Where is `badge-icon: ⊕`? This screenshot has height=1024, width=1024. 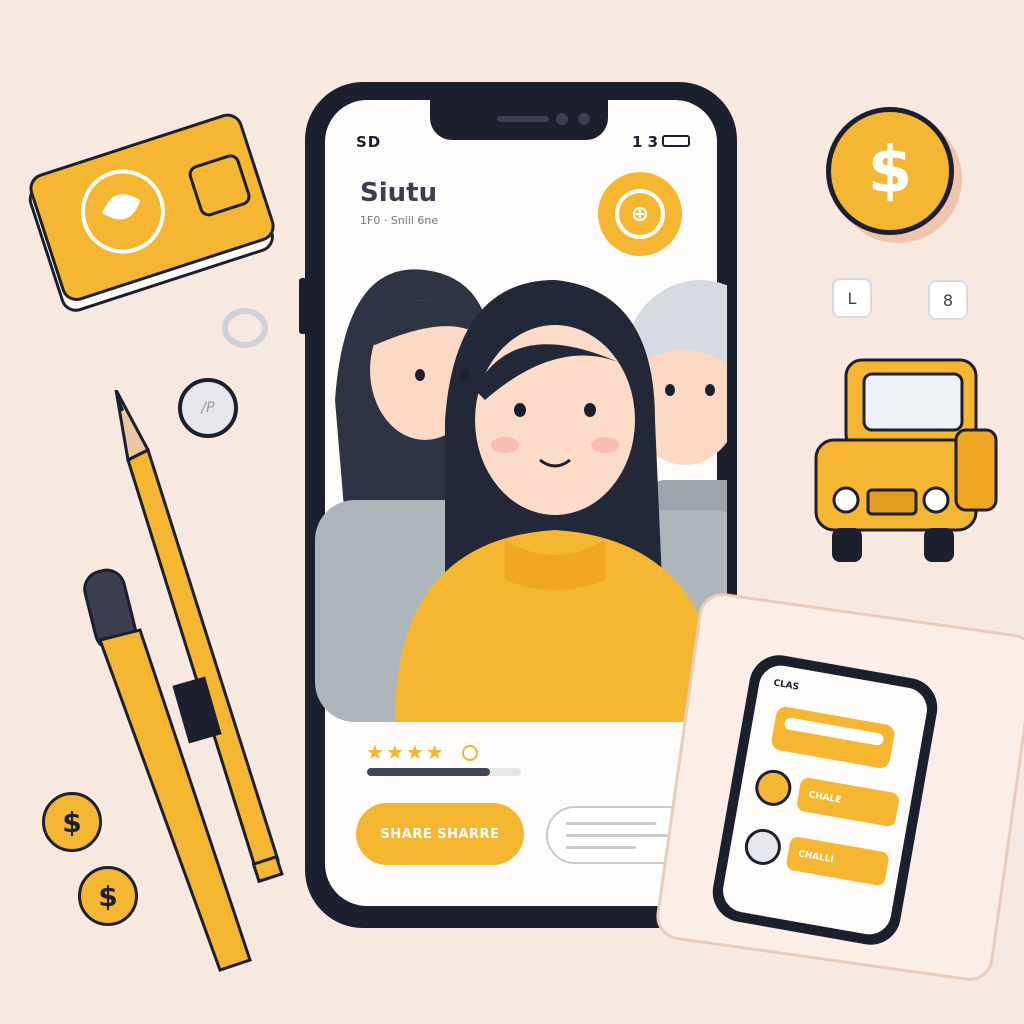 badge-icon: ⊕ is located at coordinates (640, 214).